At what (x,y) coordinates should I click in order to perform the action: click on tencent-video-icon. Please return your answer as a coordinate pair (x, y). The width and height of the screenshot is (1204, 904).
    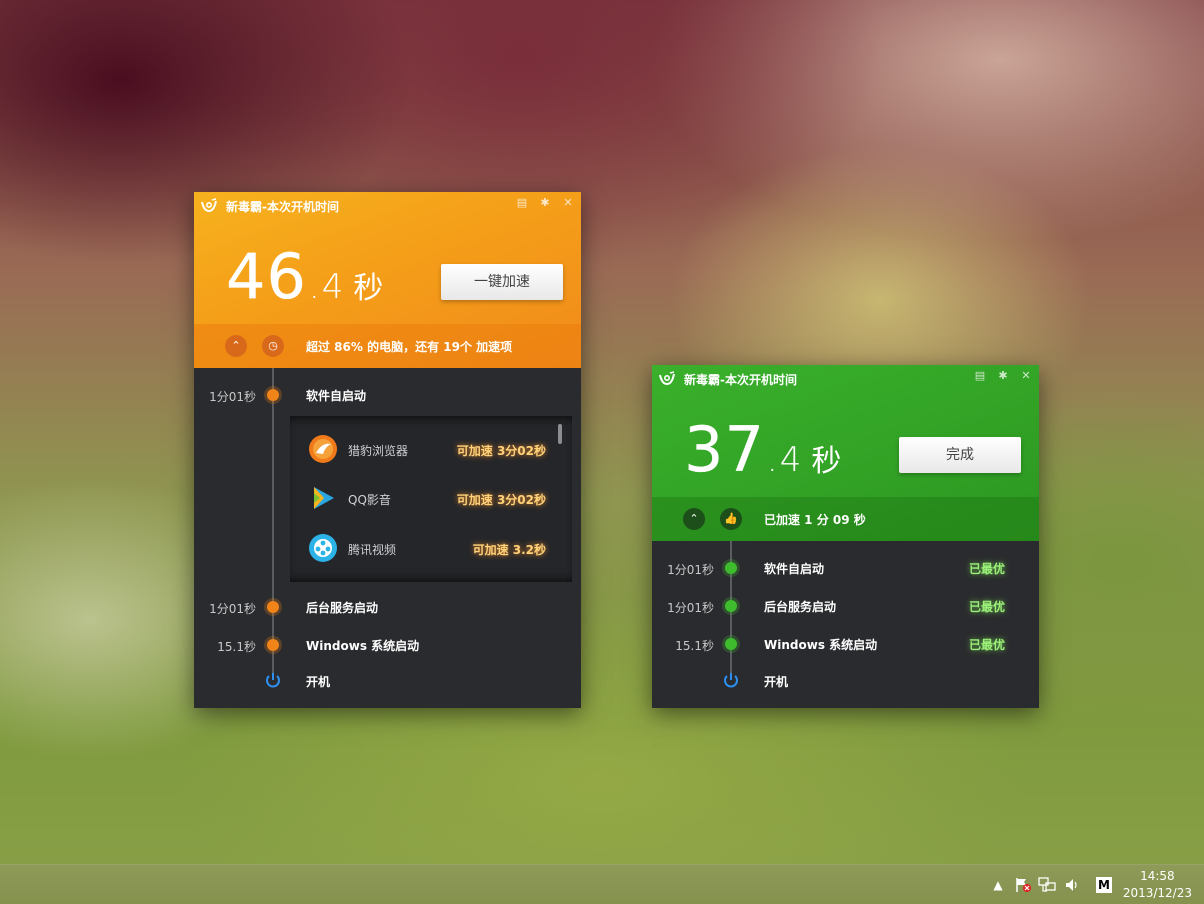
    Looking at the image, I should click on (323, 548).